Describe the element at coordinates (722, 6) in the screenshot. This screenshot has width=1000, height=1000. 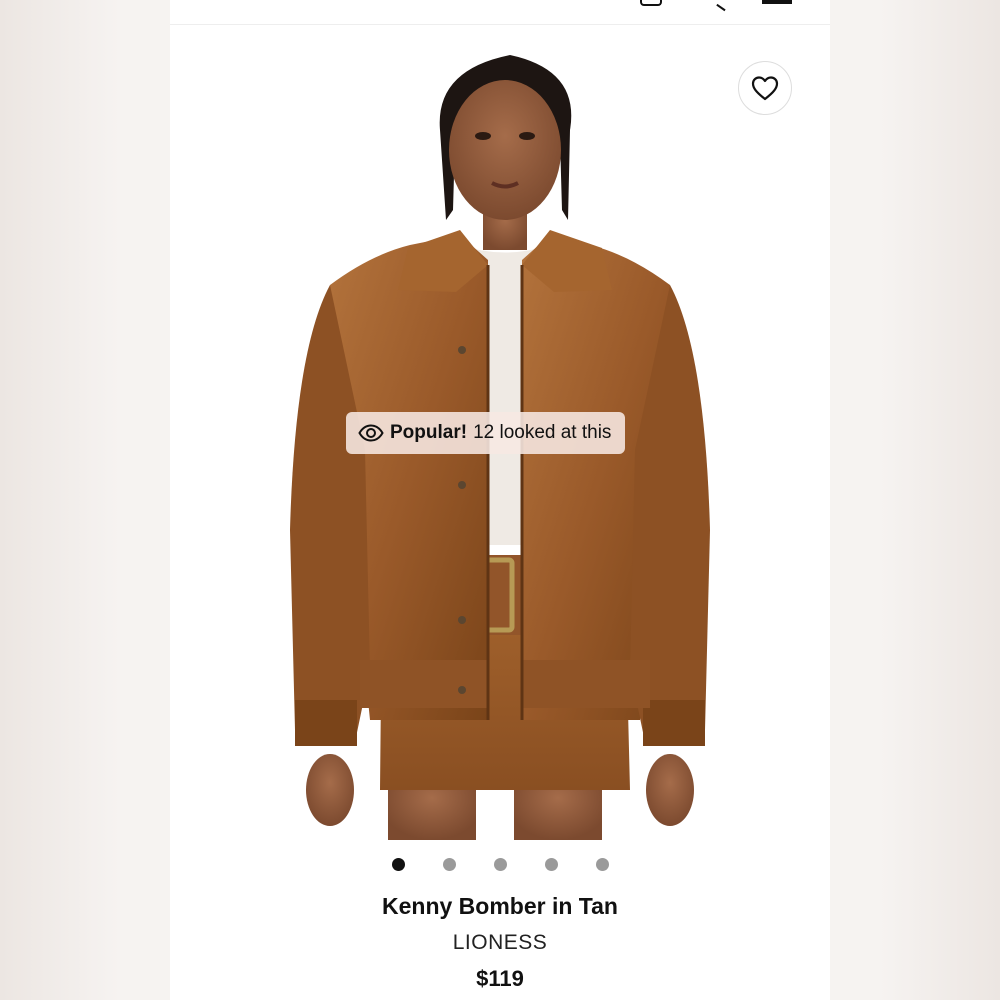
I see `search-icon` at that location.